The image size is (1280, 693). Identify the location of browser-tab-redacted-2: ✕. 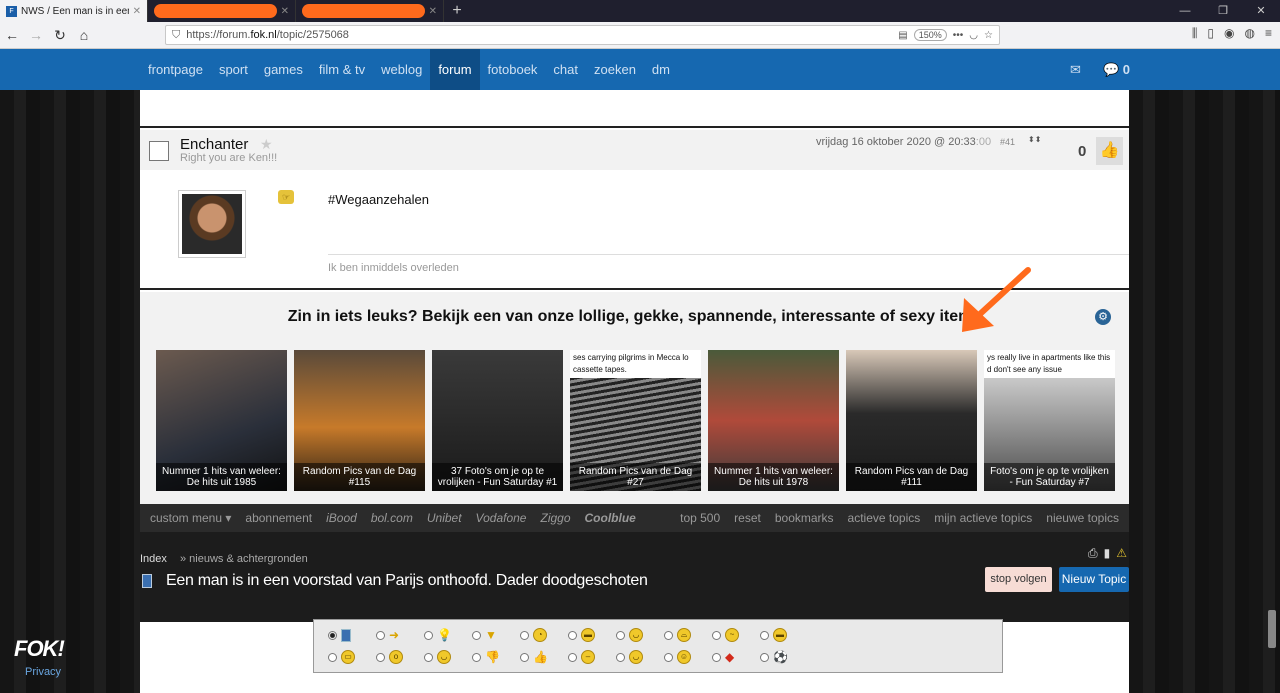
(370, 11).